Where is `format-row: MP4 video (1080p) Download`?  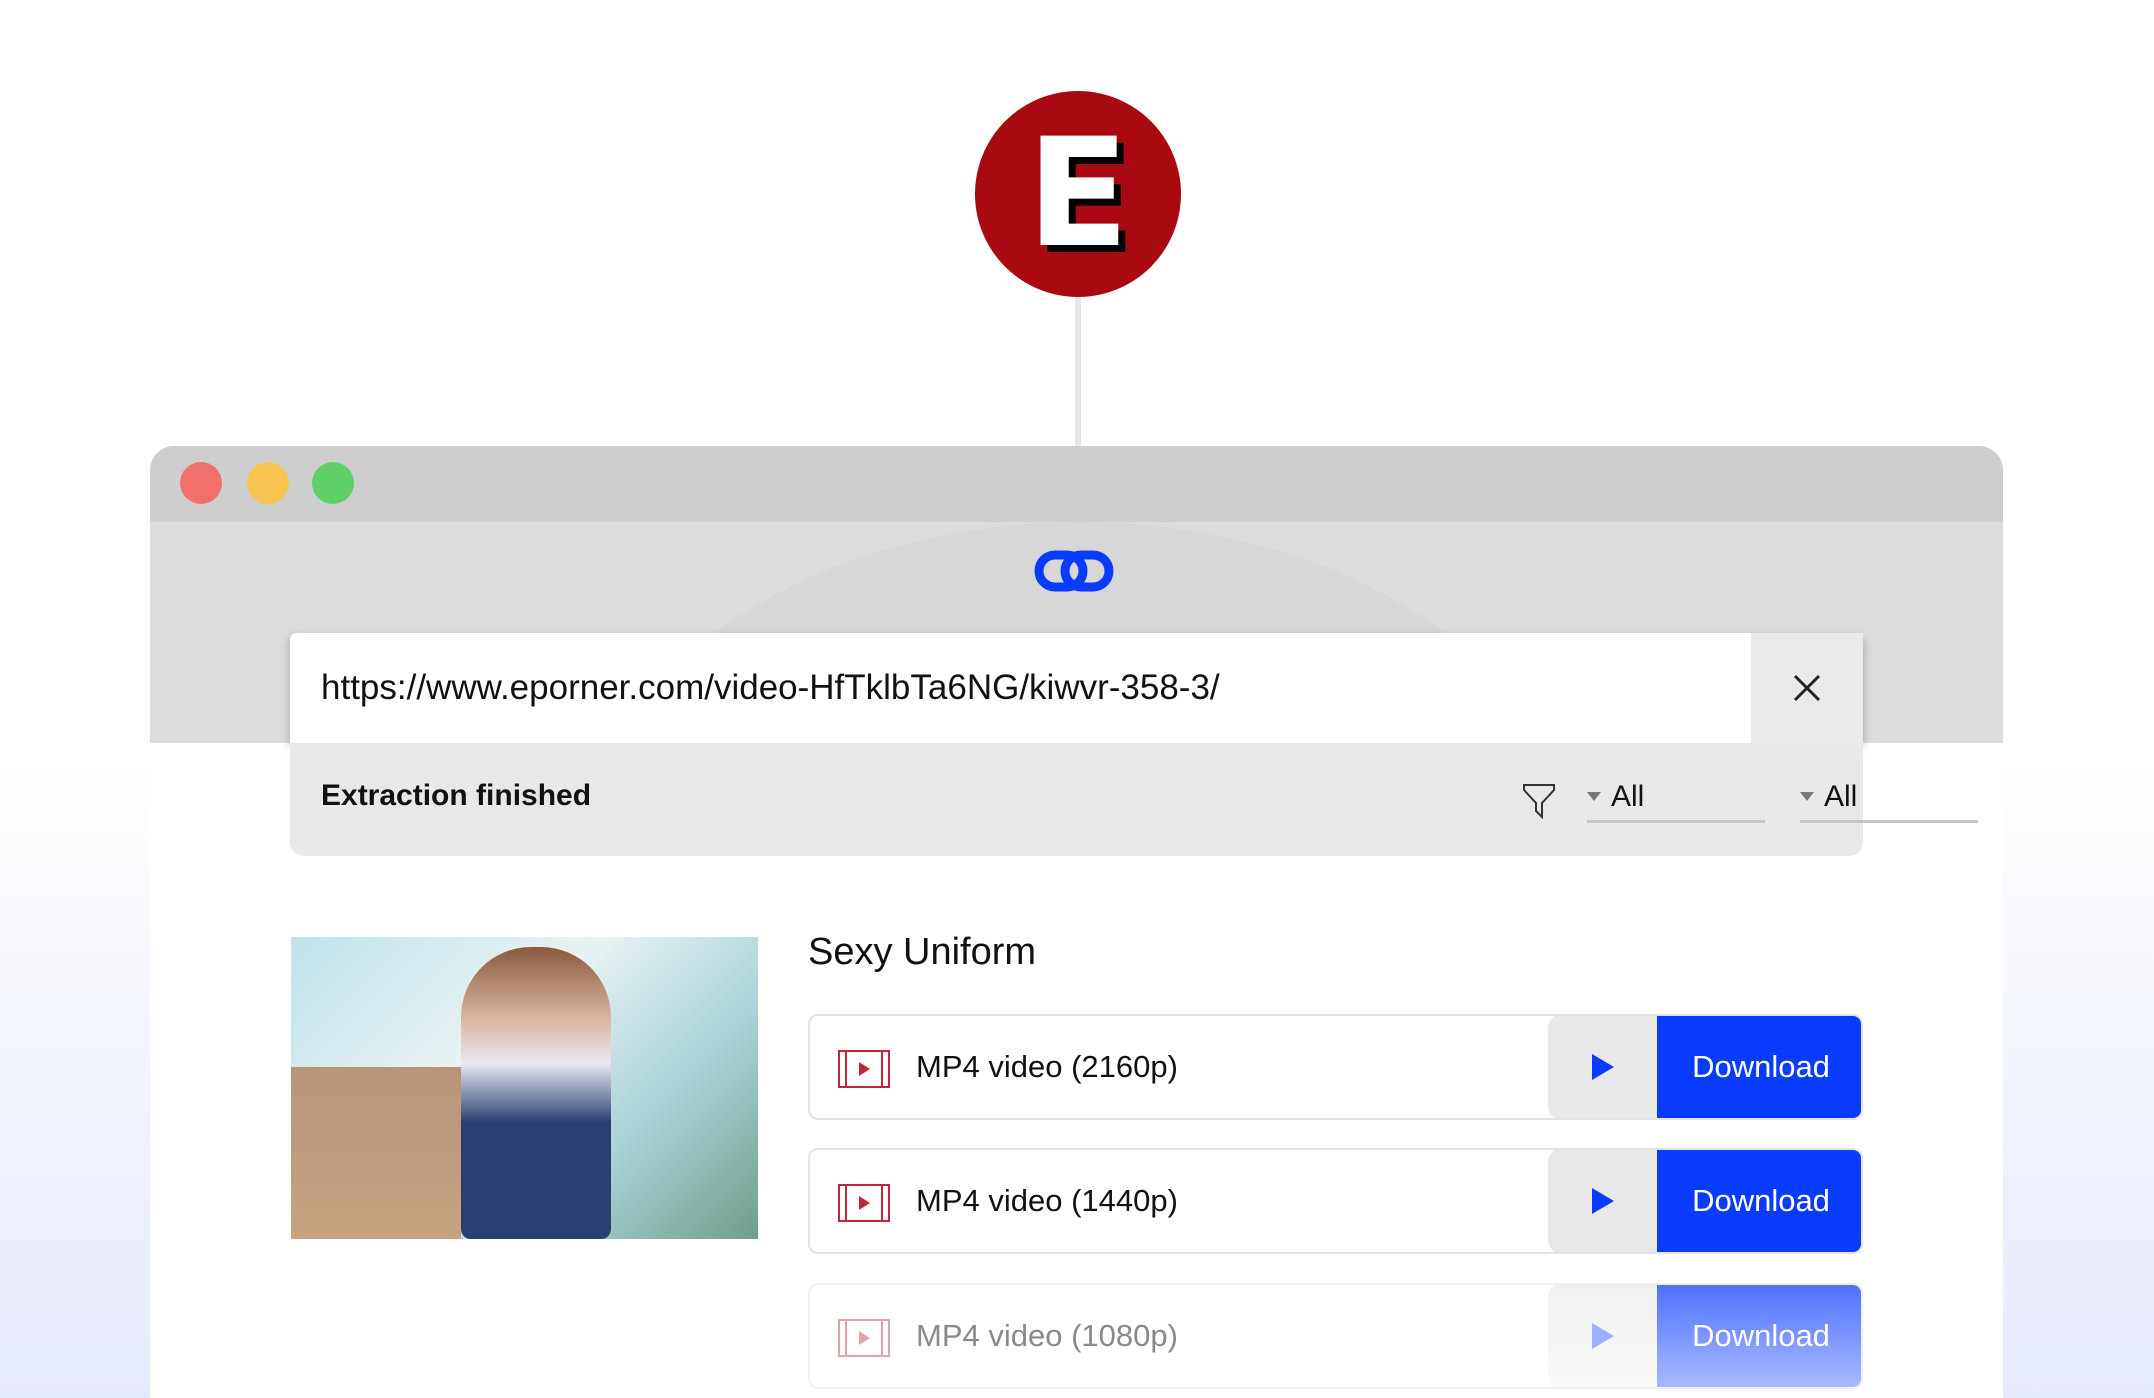 format-row: MP4 video (1080p) Download is located at coordinates (1335, 1336).